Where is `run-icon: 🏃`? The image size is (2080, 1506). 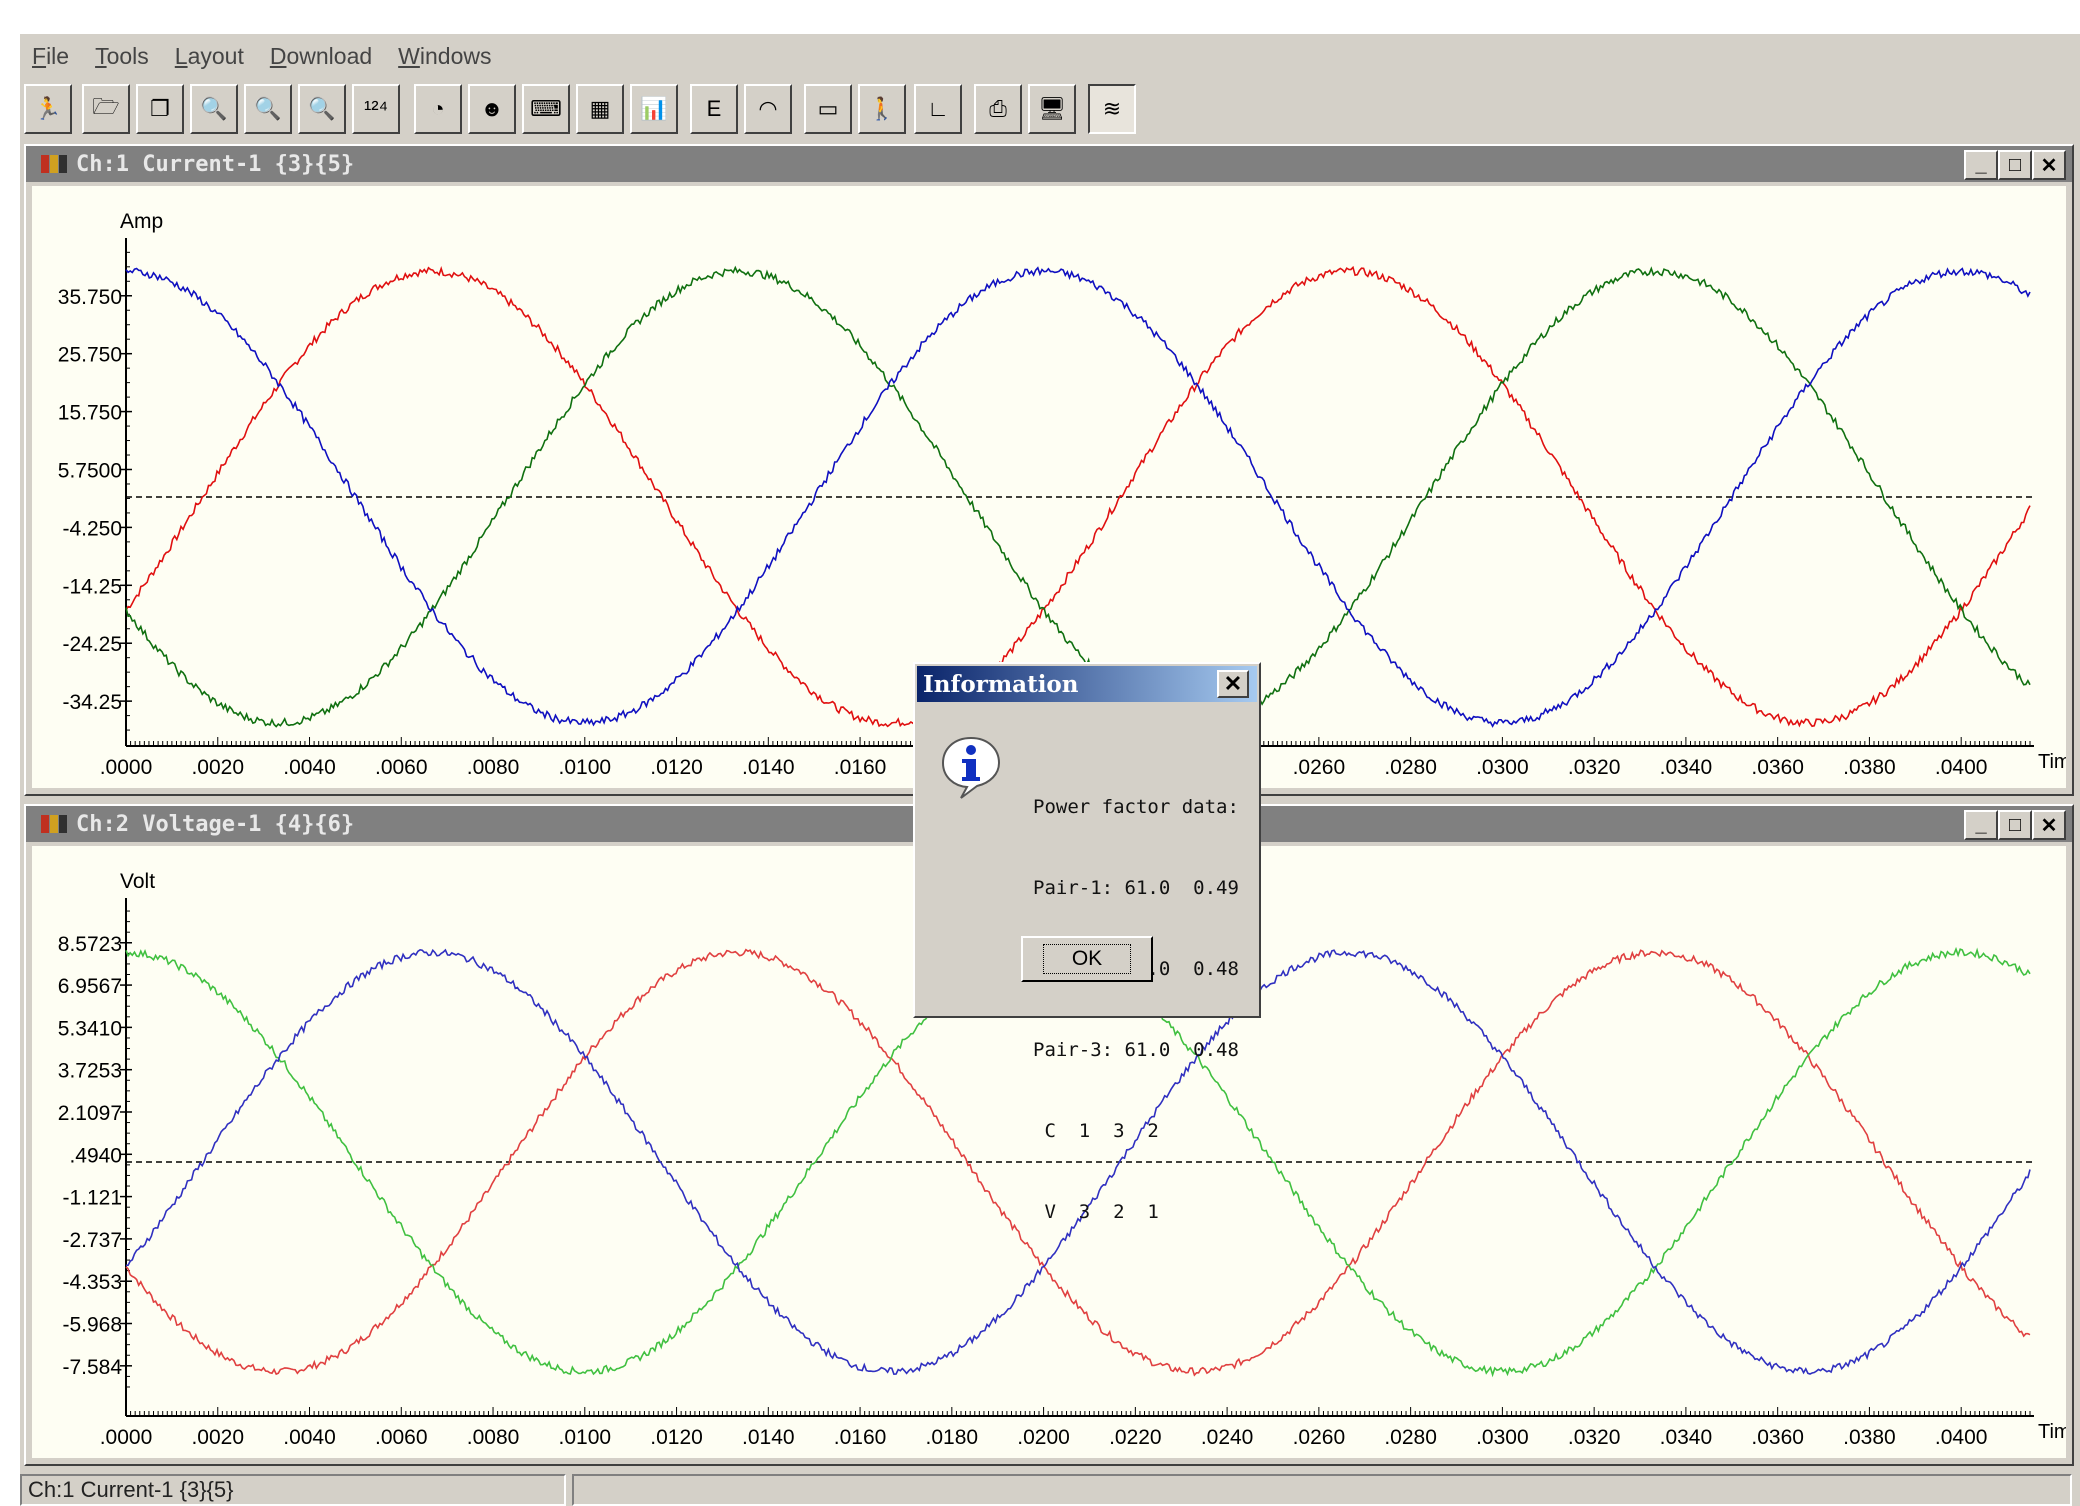
run-icon: 🏃 is located at coordinates (48, 109).